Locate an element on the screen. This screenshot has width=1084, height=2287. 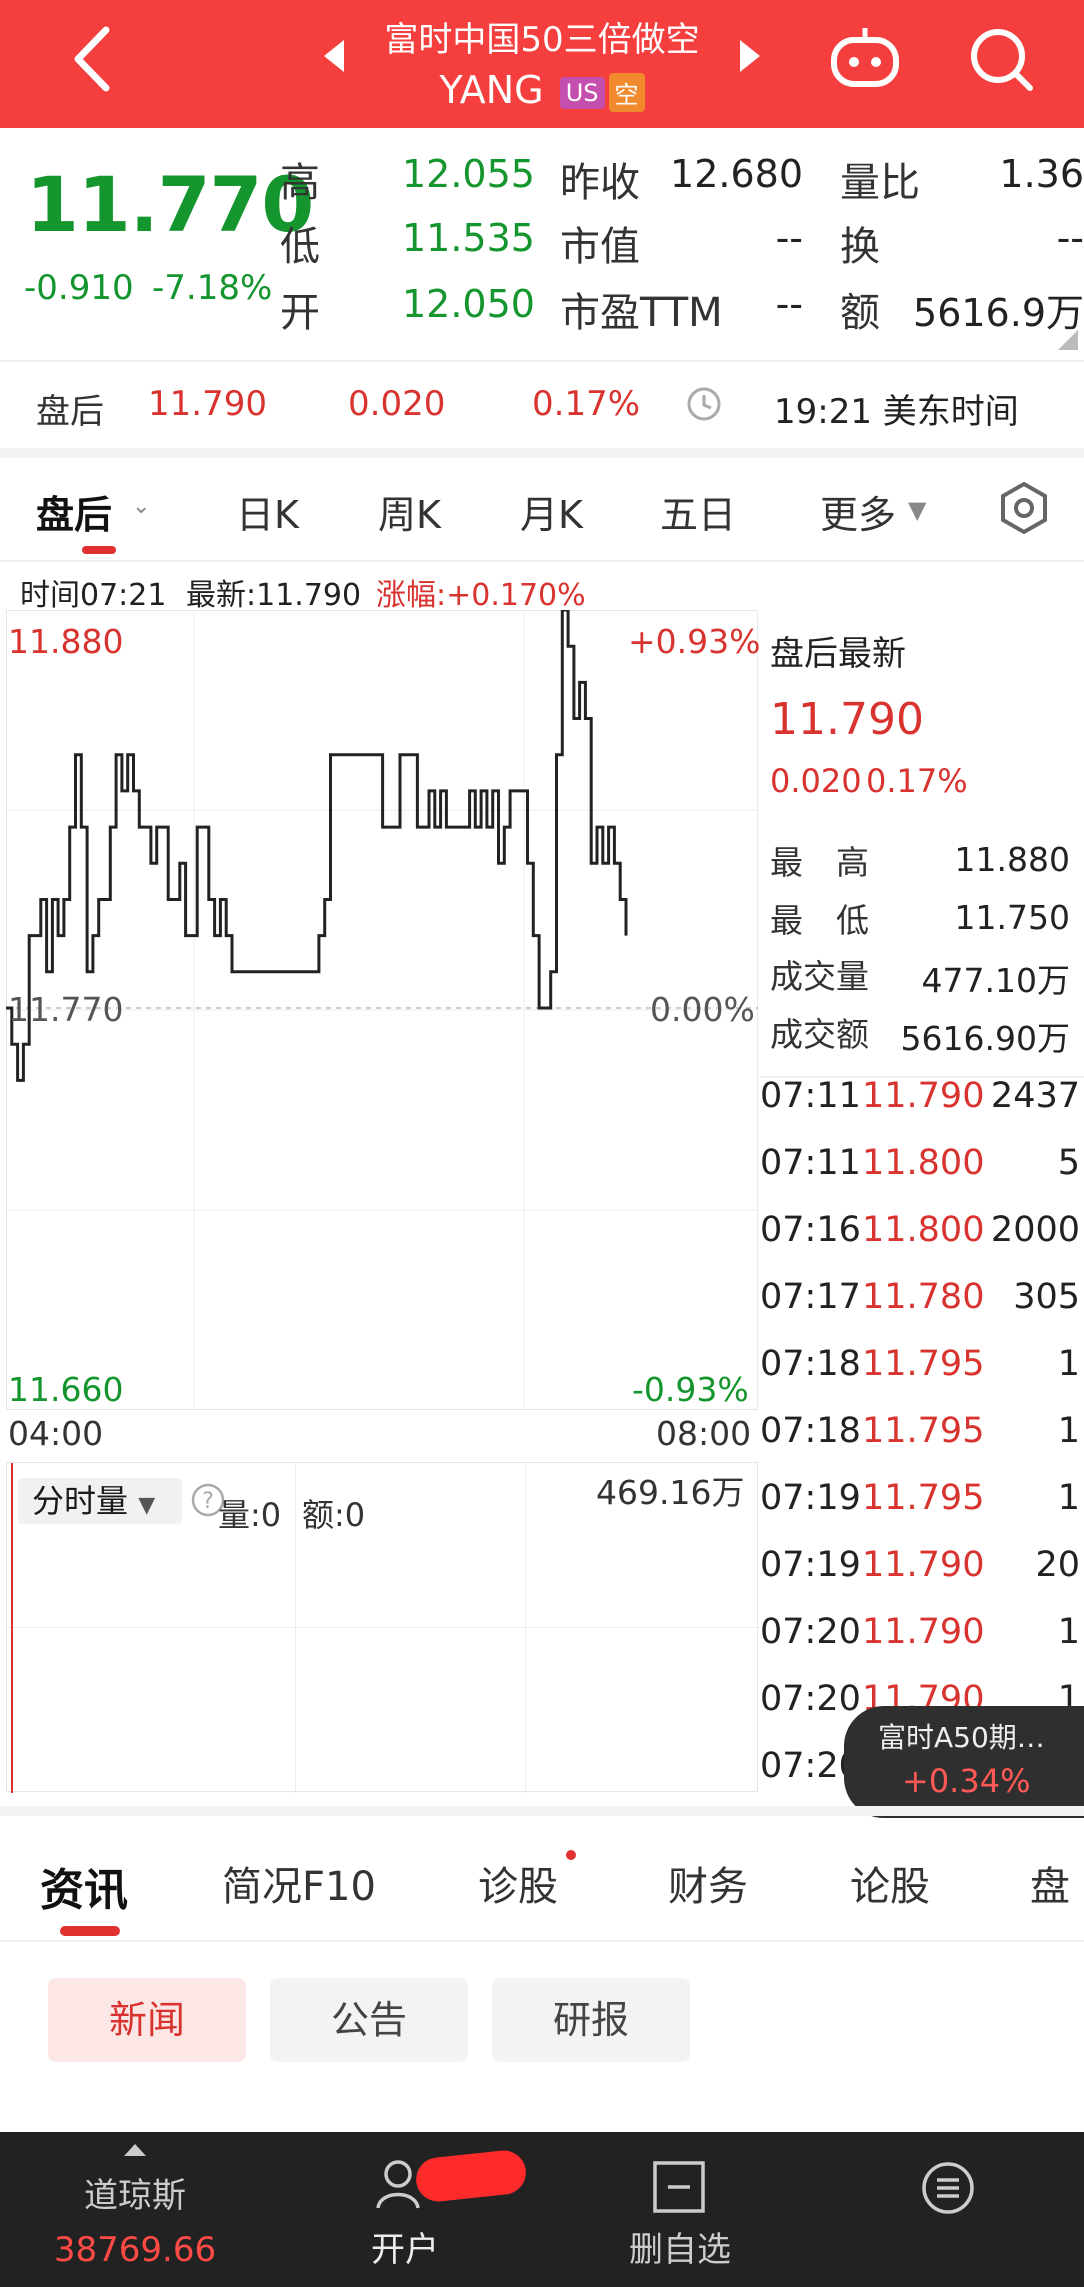
open-account-label: 开户 is located at coordinates (405, 2250).